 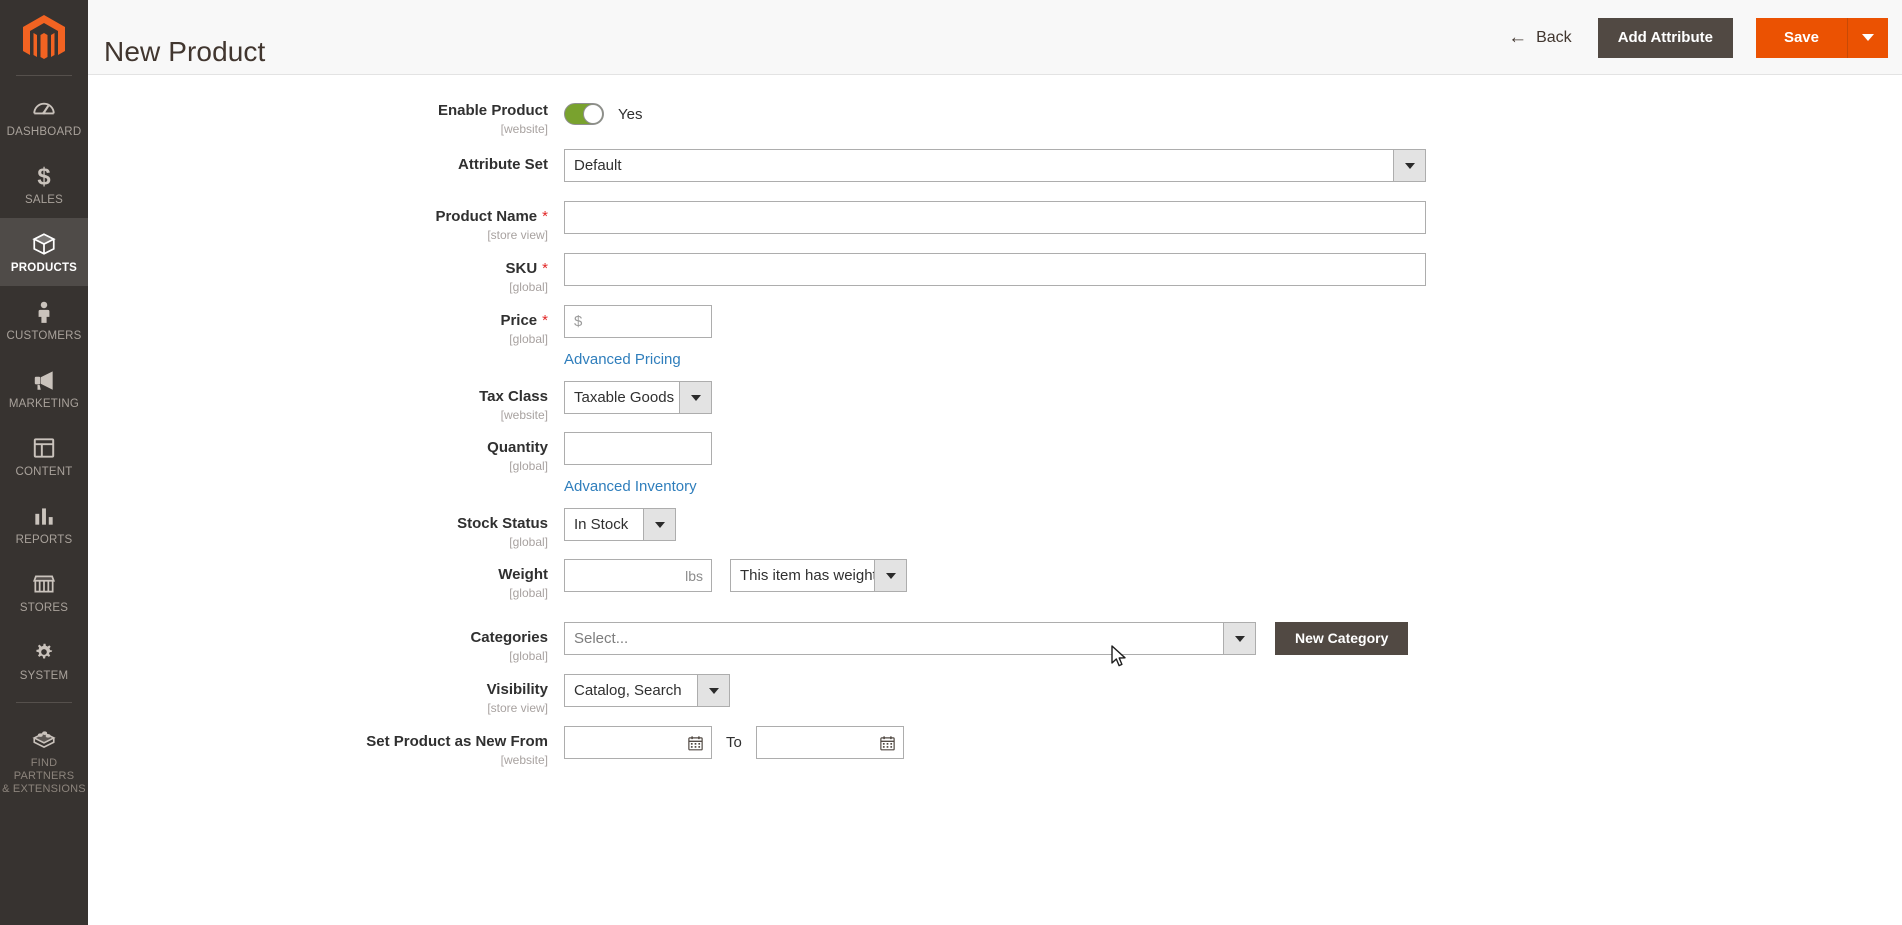 What do you see at coordinates (334, 694) in the screenshot?
I see `field-label: Visibility [store view]` at bounding box center [334, 694].